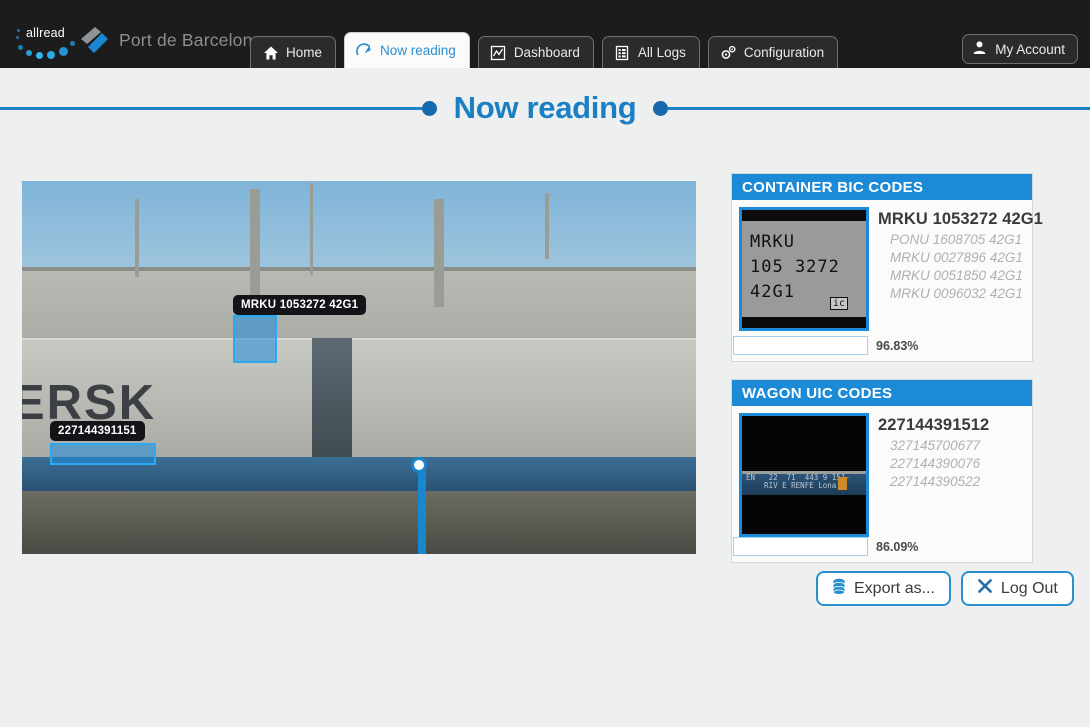 This screenshot has width=1090, height=727. What do you see at coordinates (304, 52) in the screenshot?
I see `tab-label: Home` at bounding box center [304, 52].